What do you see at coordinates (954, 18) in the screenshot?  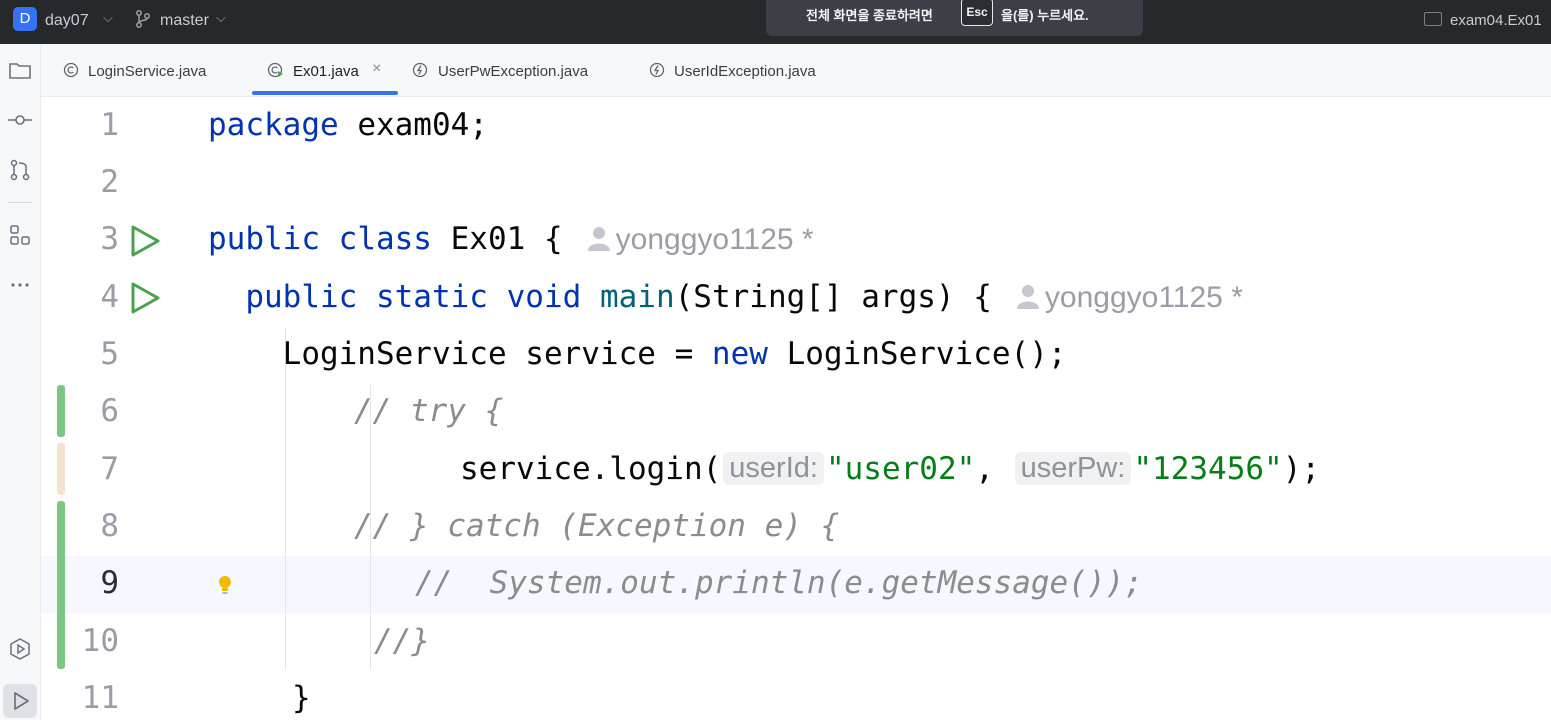 I see `fullscreen-exit-tooltip: 전체 화면을 종료하려면 Esc 을(를) 누르세요.` at bounding box center [954, 18].